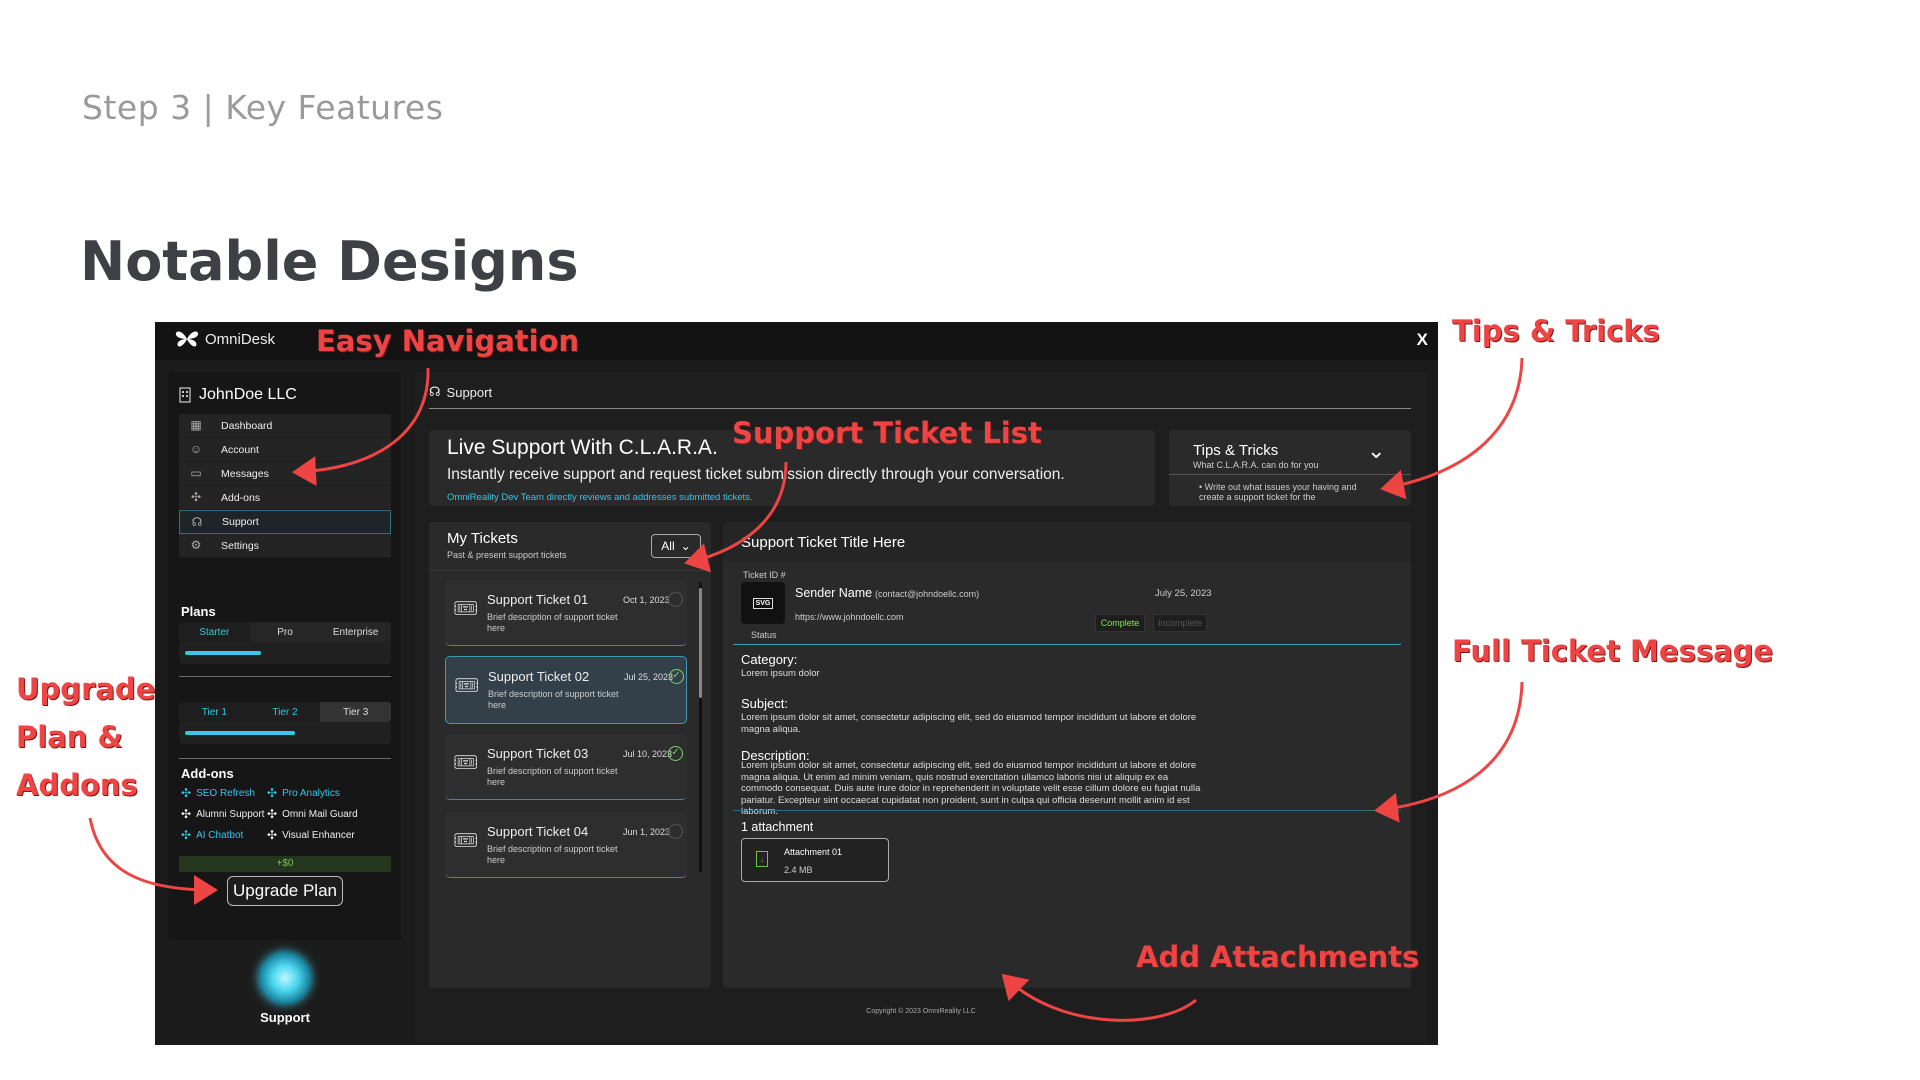 The width and height of the screenshot is (1920, 1080). What do you see at coordinates (1613, 651) in the screenshot?
I see `annotation-full-ticket-message: Full Ticket Message` at bounding box center [1613, 651].